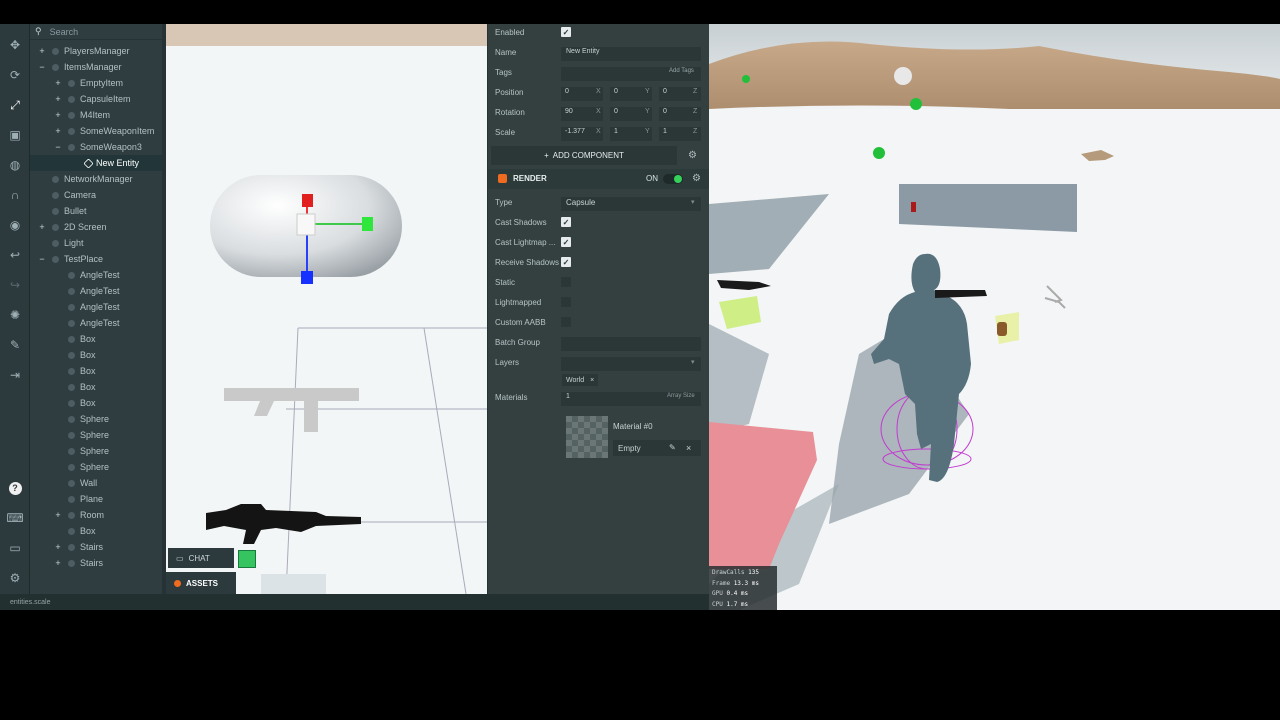  Describe the element at coordinates (566, 282) in the screenshot. I see `static-checkbox` at that location.